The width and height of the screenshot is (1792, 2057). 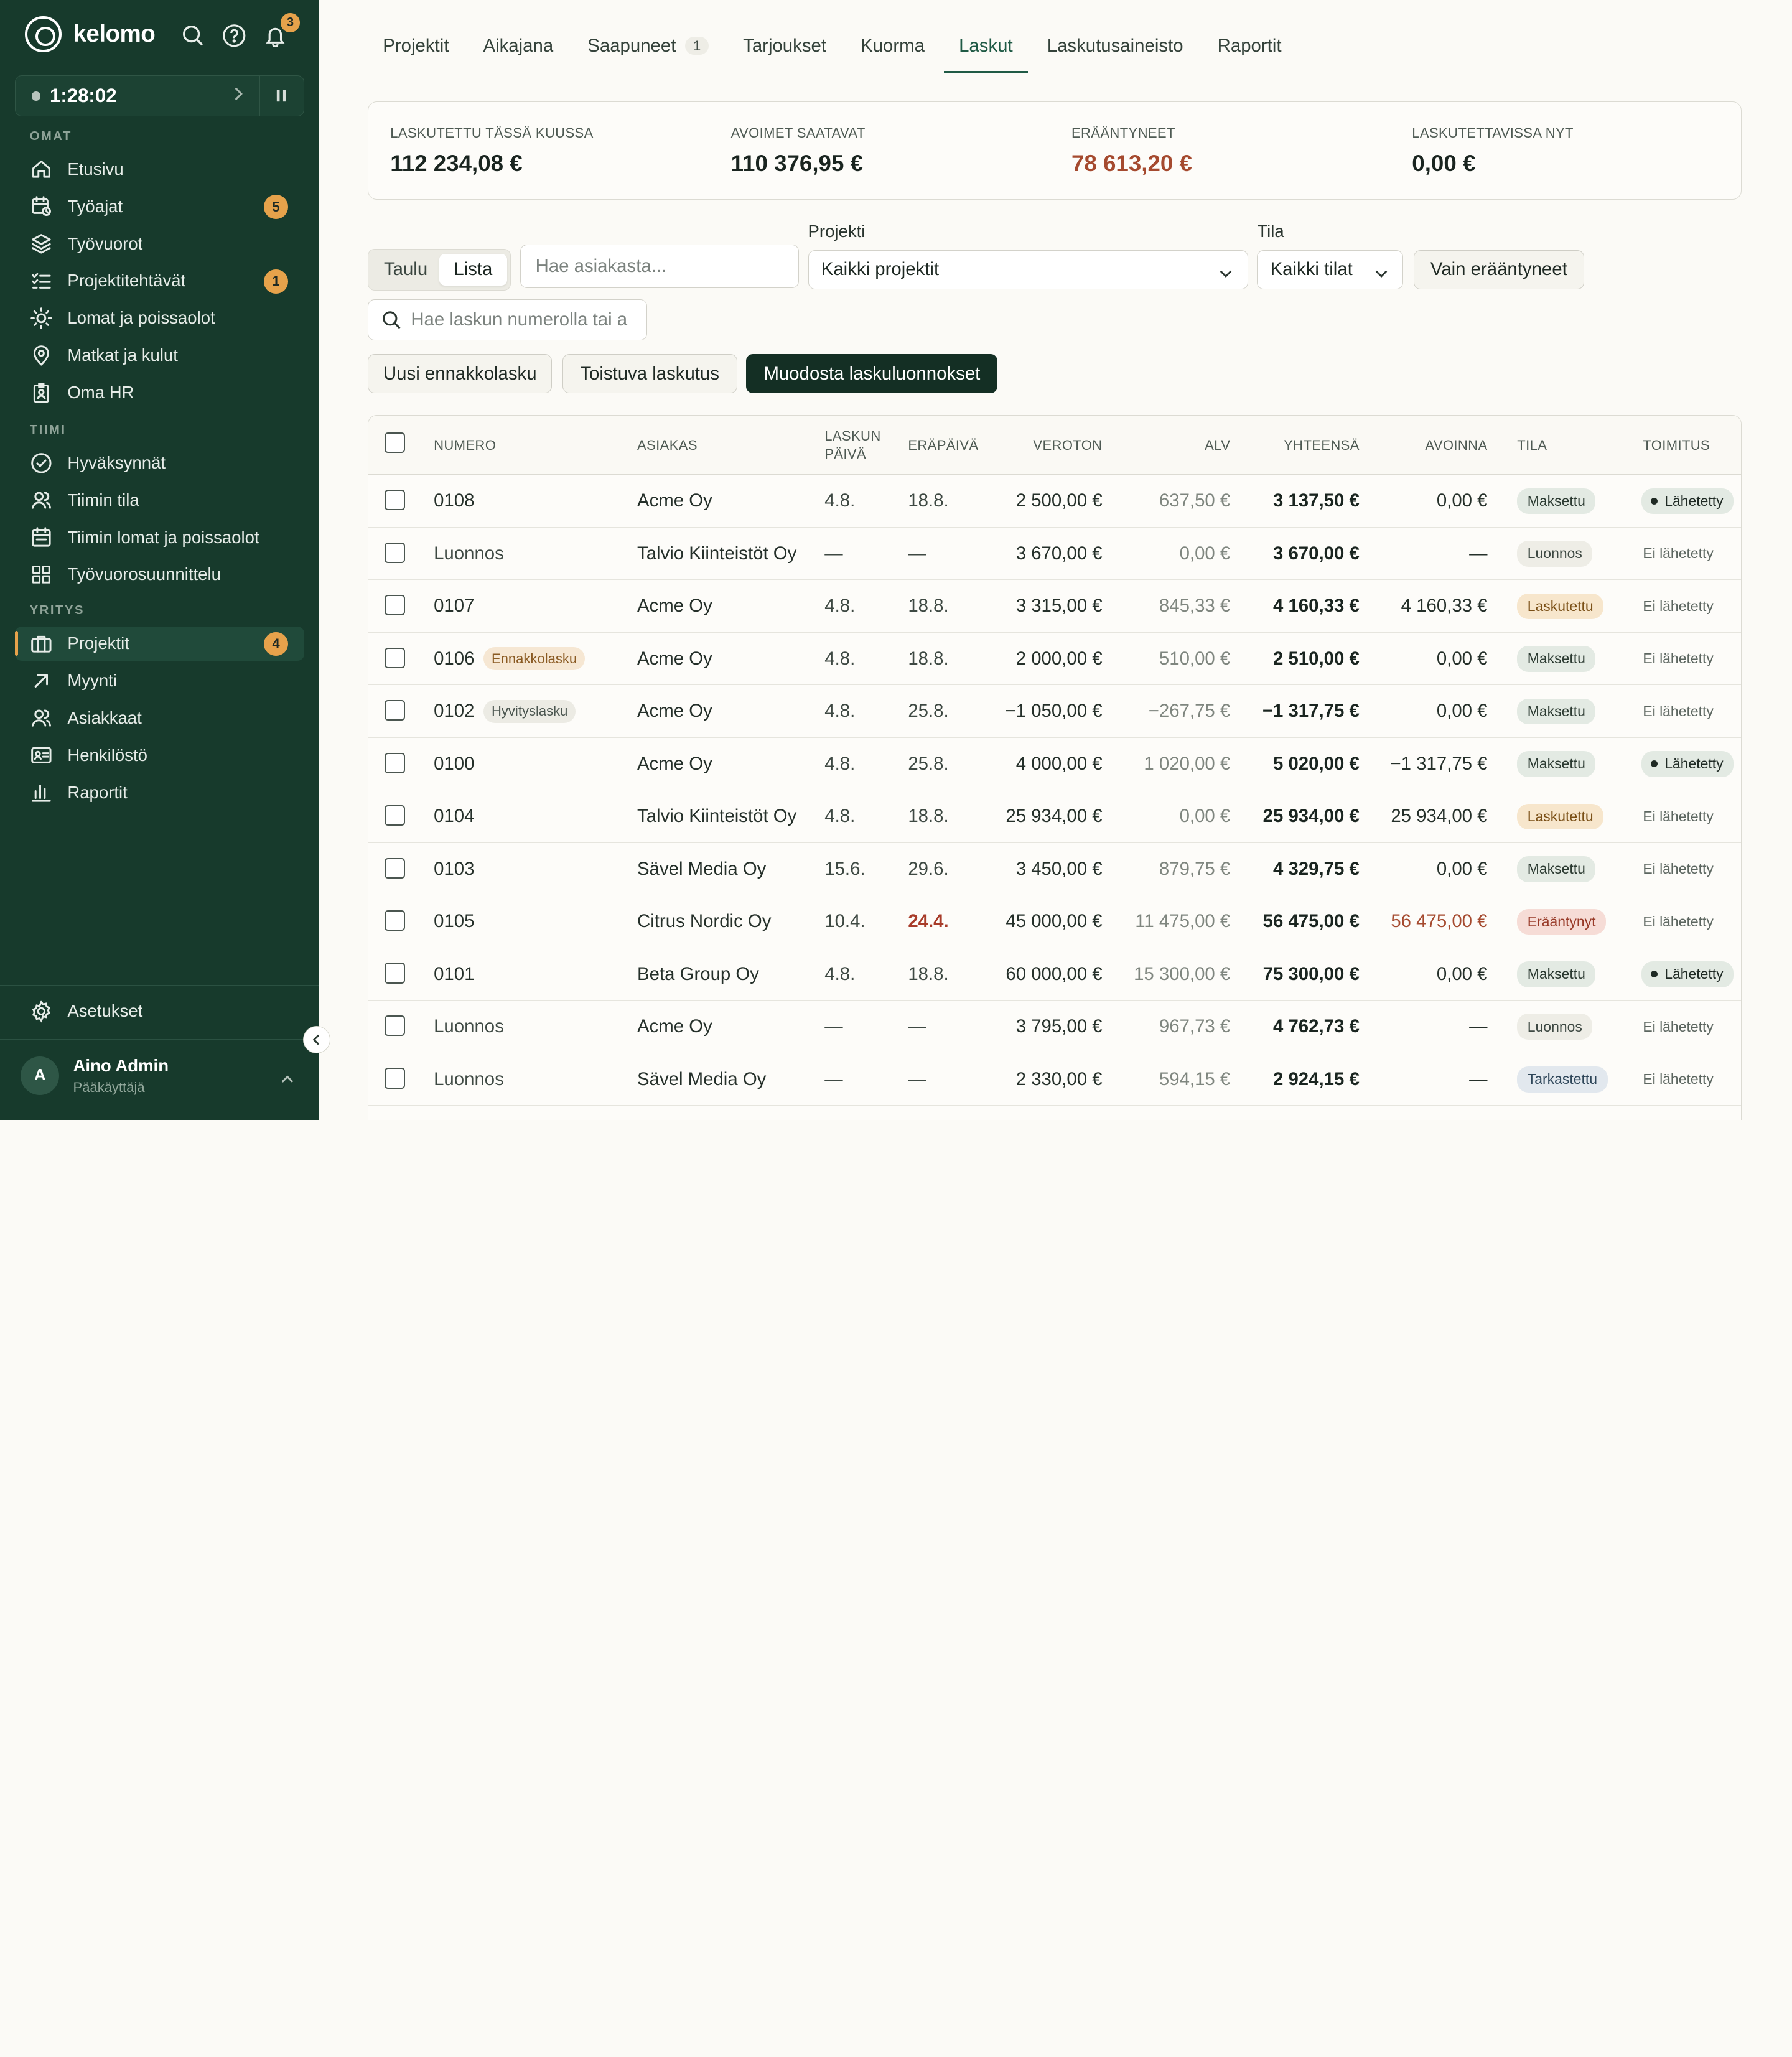 What do you see at coordinates (1028, 269) in the screenshot?
I see `project-select: Kaikki projektit` at bounding box center [1028, 269].